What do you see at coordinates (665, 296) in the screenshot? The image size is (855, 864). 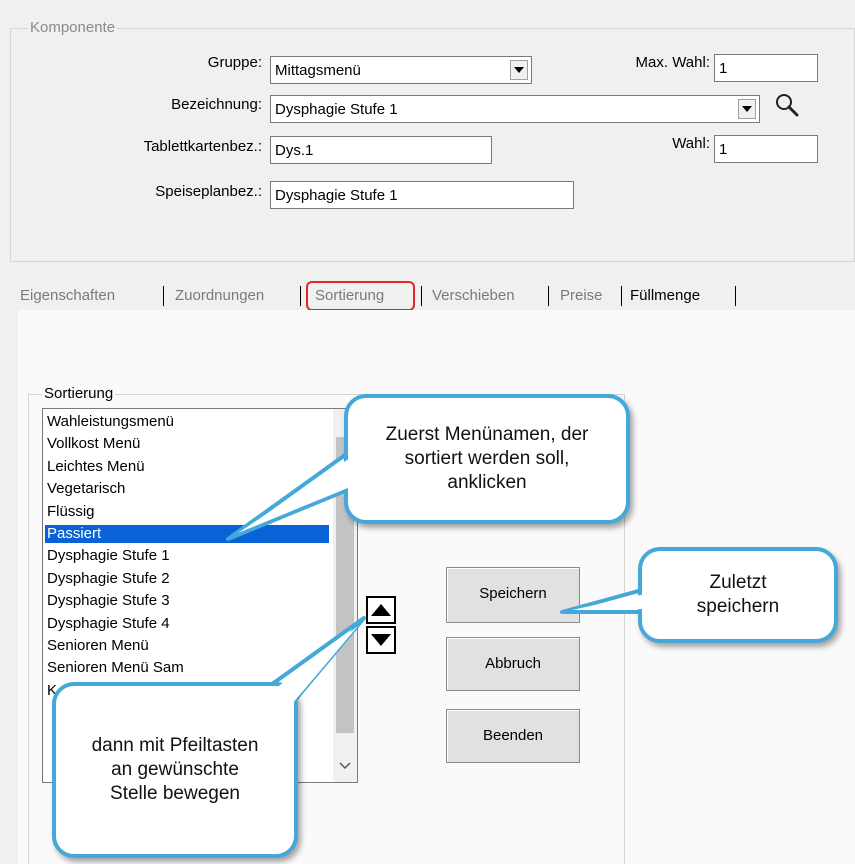 I see `tab-fuellmenge: Füllmenge` at bounding box center [665, 296].